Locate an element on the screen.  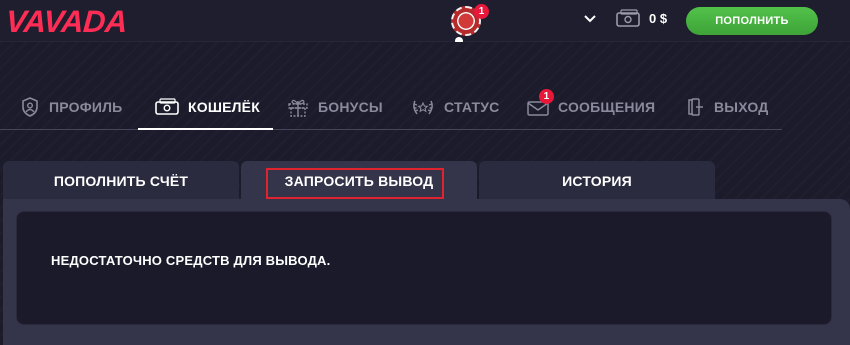
shield-user-icon is located at coordinates (30, 107).